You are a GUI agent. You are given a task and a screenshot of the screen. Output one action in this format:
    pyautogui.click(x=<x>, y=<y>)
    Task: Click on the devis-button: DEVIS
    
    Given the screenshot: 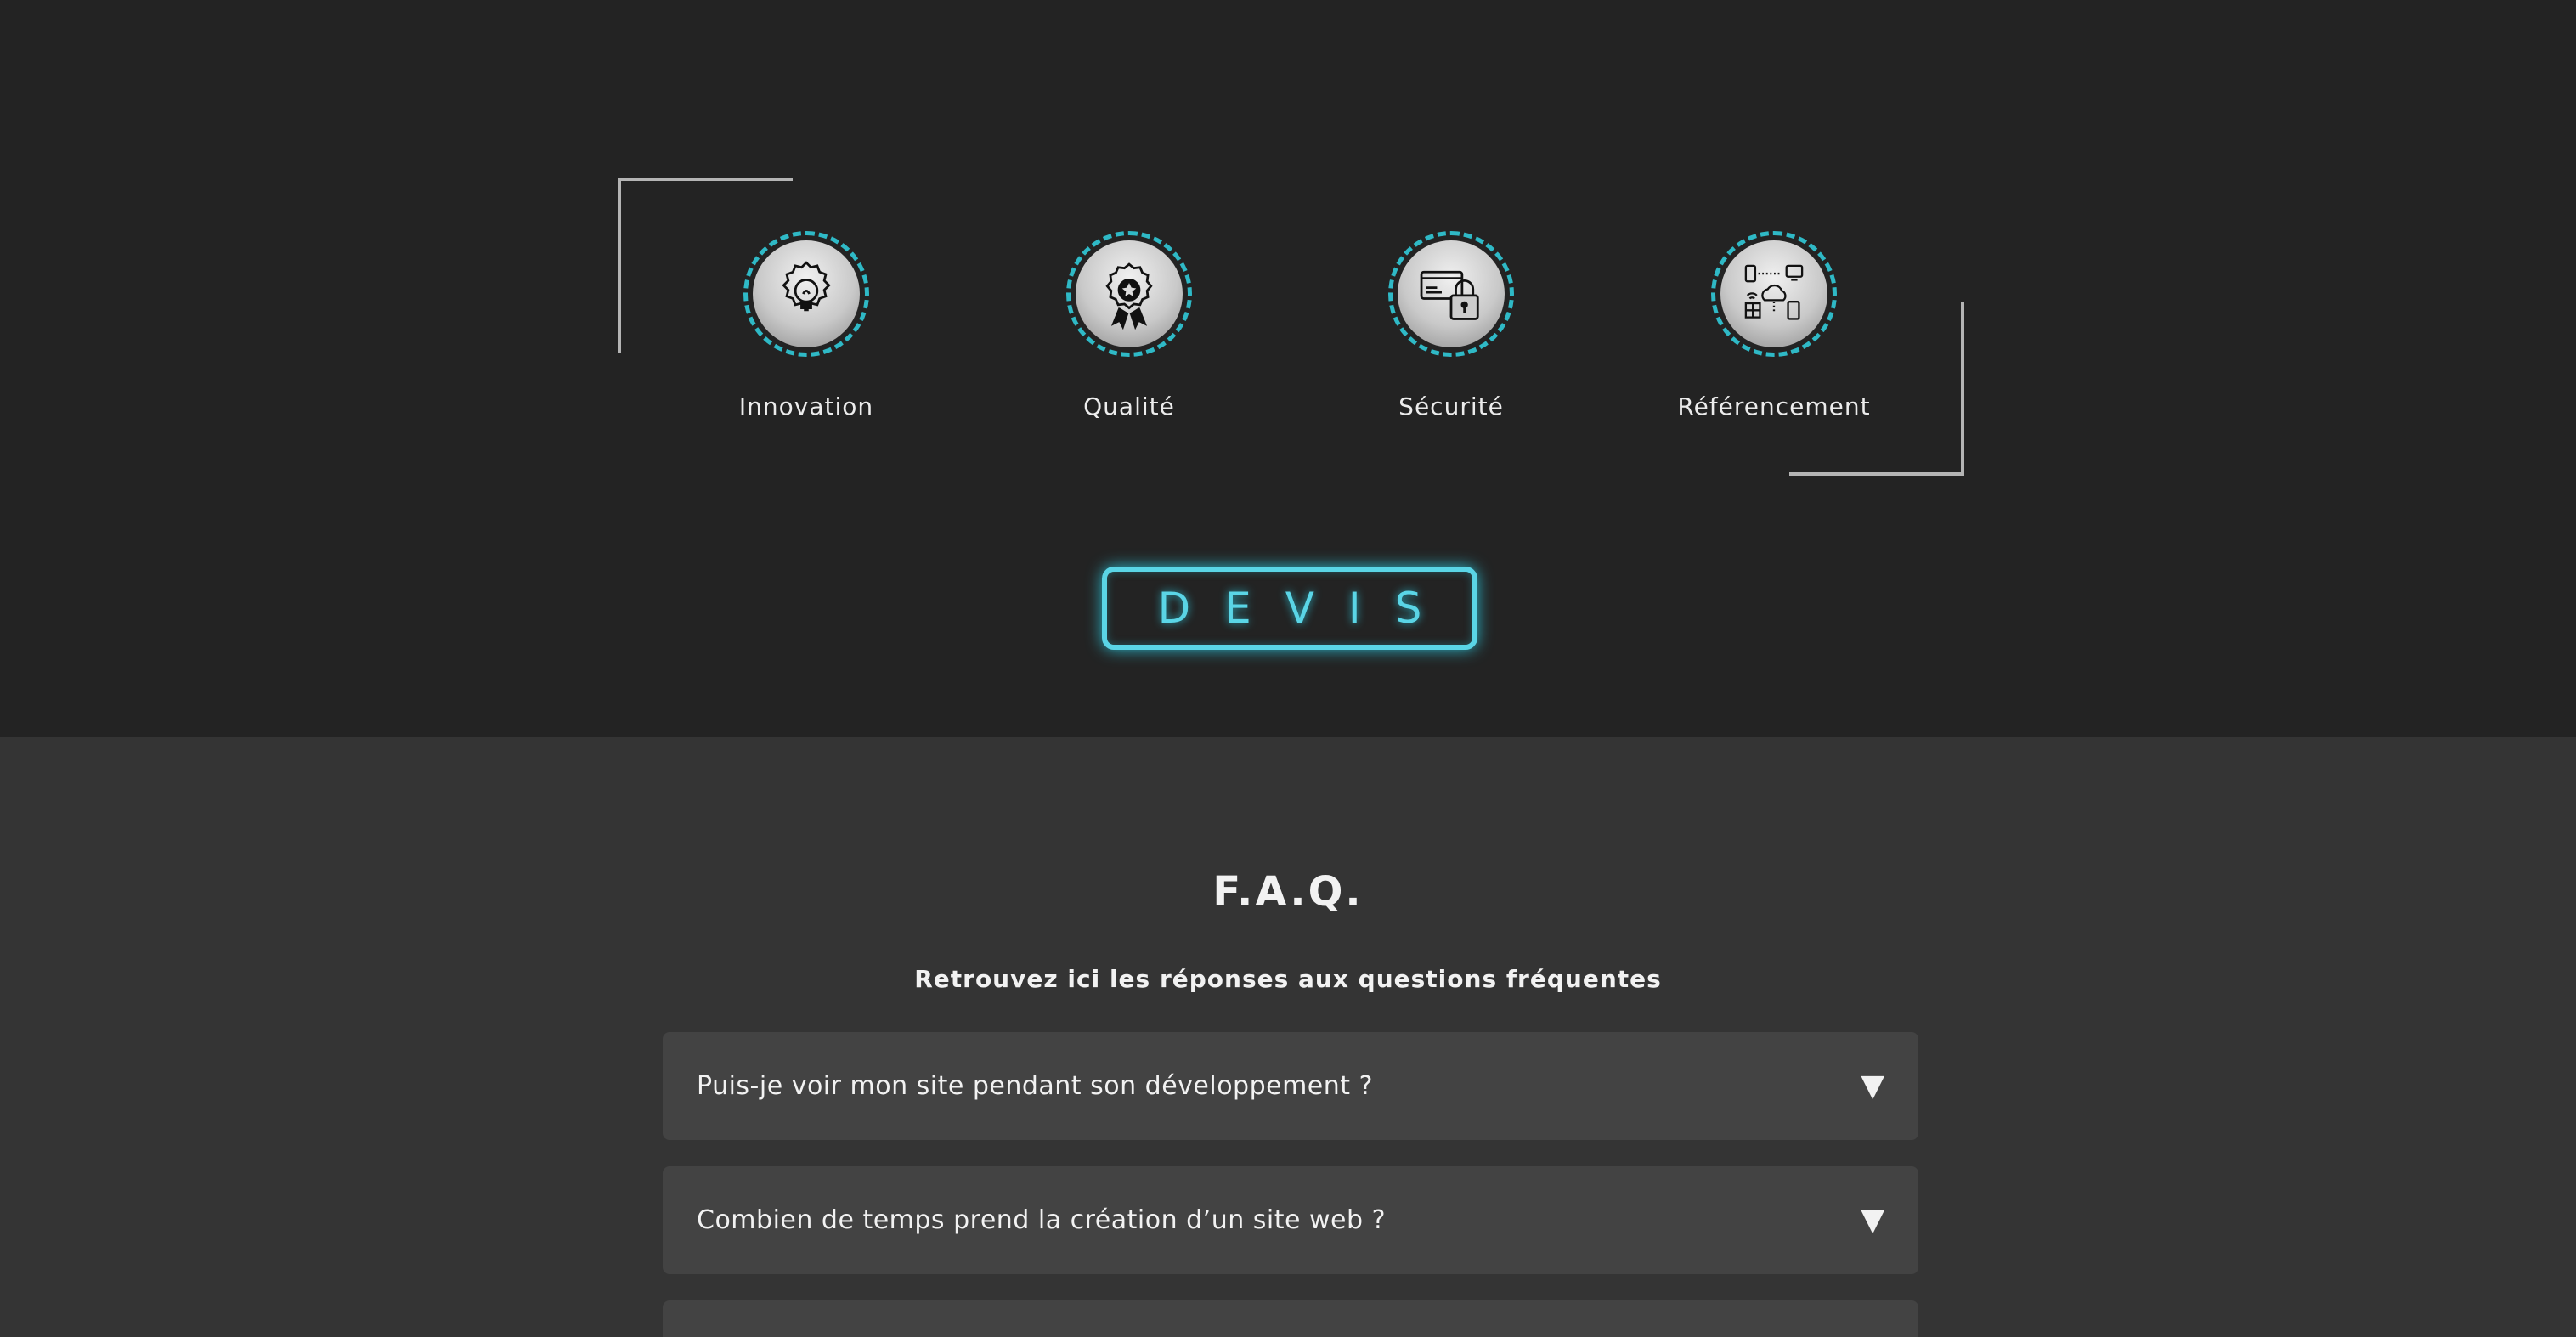 What is the action you would take?
    pyautogui.click(x=1289, y=608)
    